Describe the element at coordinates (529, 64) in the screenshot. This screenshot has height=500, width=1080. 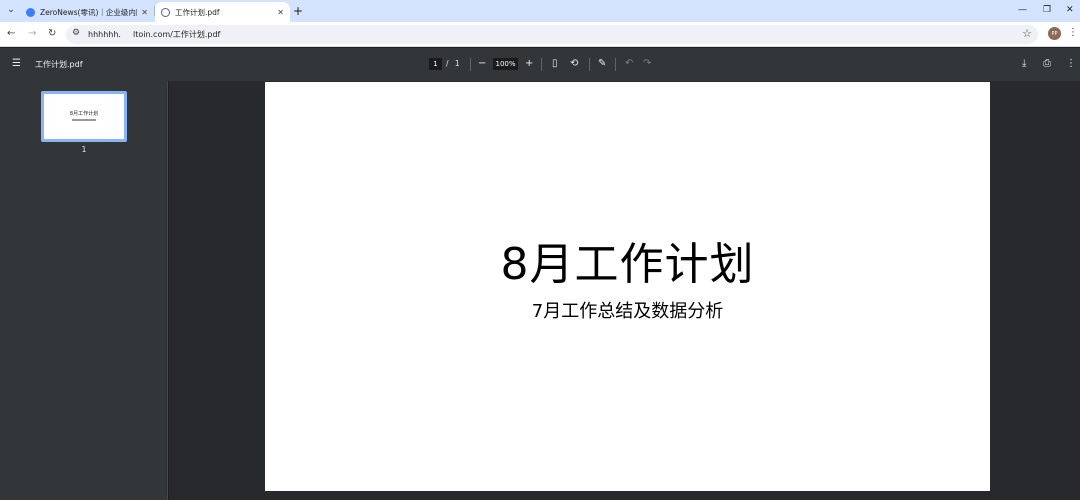
I see `zoom-in-icon: +` at that location.